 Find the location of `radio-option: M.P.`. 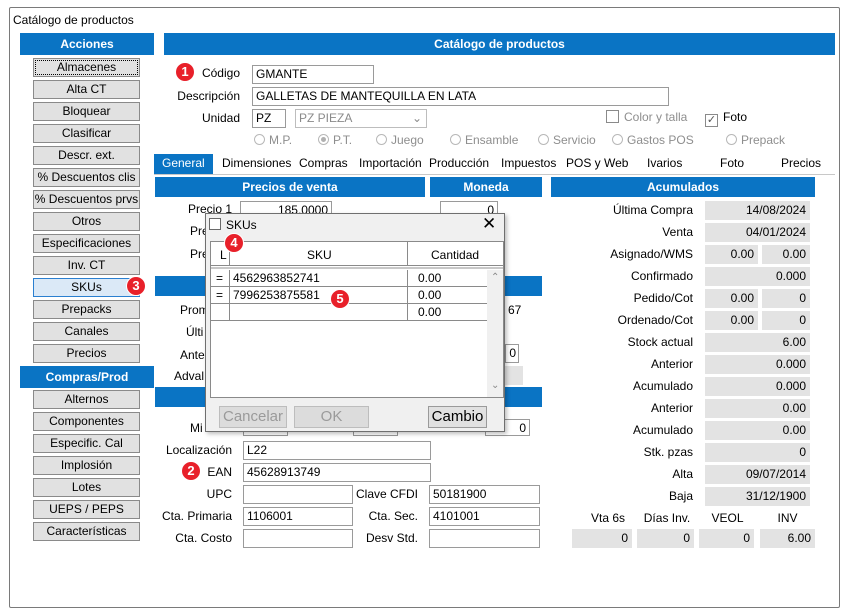

radio-option: M.P. is located at coordinates (273, 140).